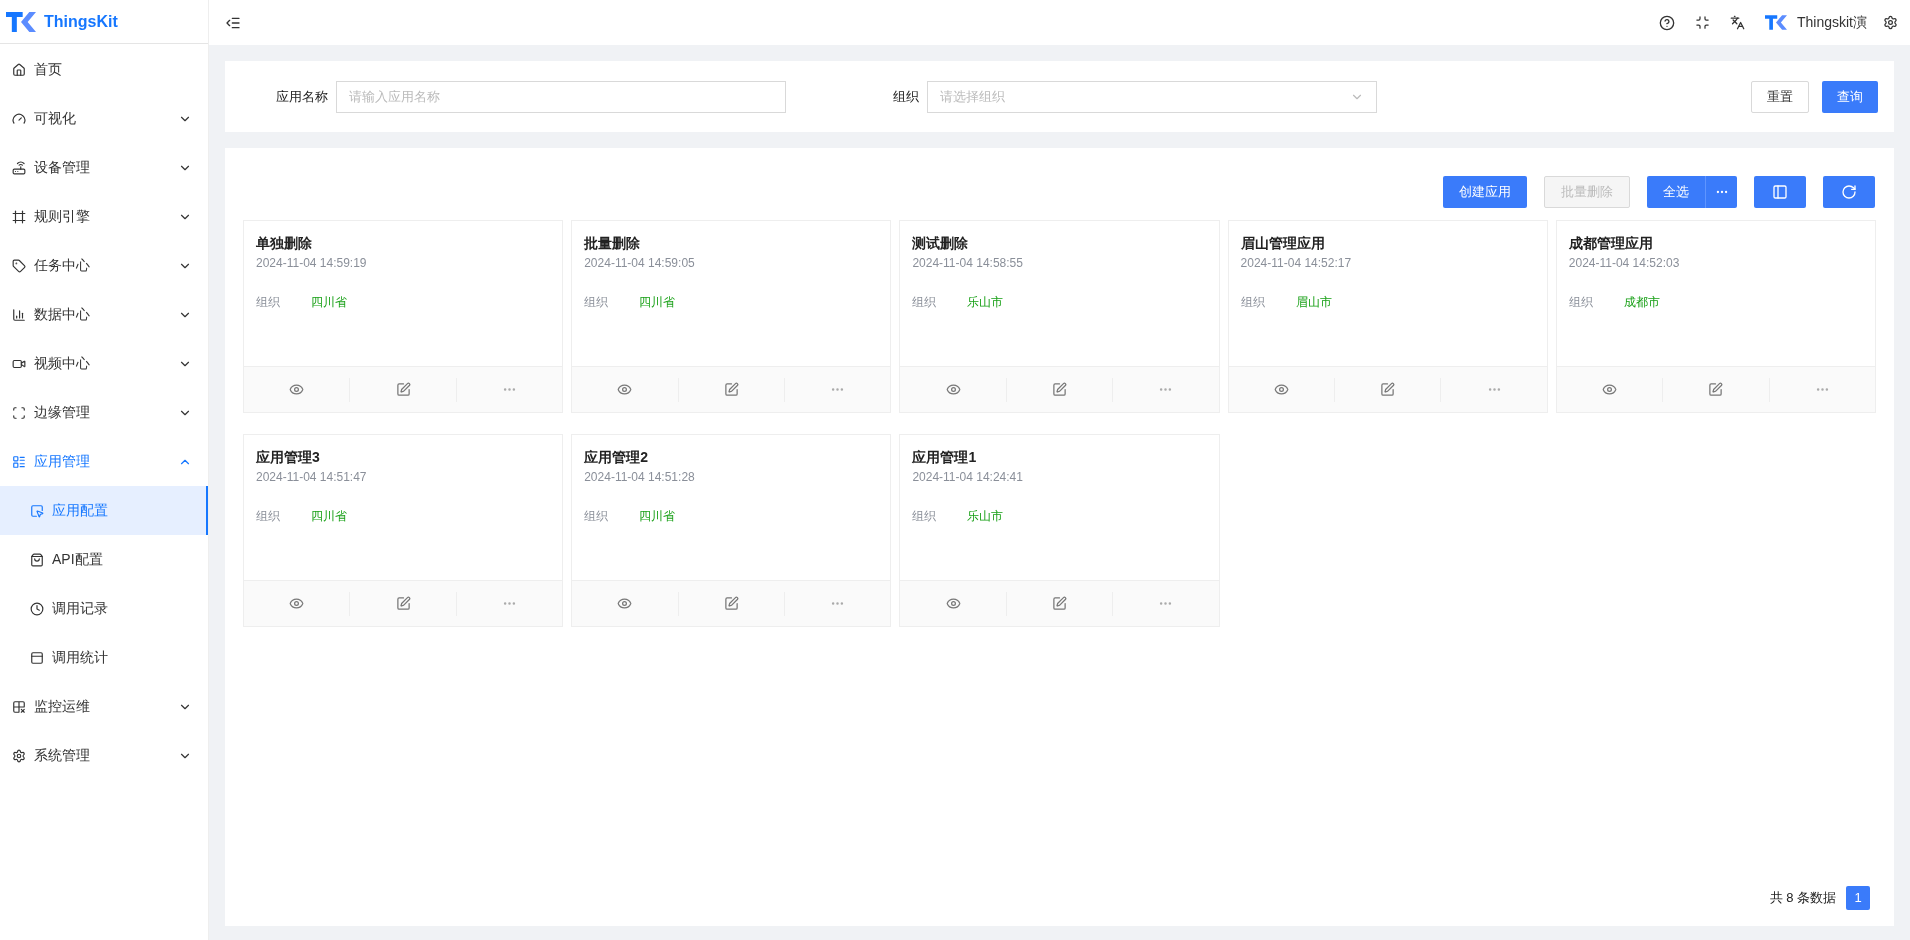 The image size is (1910, 940). Describe the element at coordinates (19, 69) in the screenshot. I see `home-icon` at that location.